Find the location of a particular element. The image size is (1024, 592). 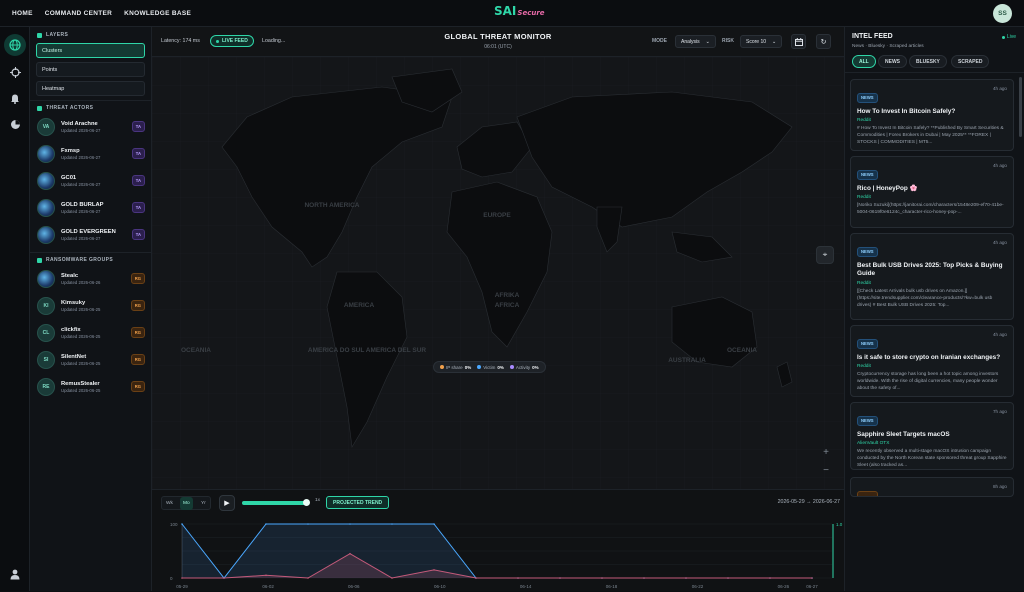

map-label-afrika: AFRIKA is located at coordinates (507, 295).